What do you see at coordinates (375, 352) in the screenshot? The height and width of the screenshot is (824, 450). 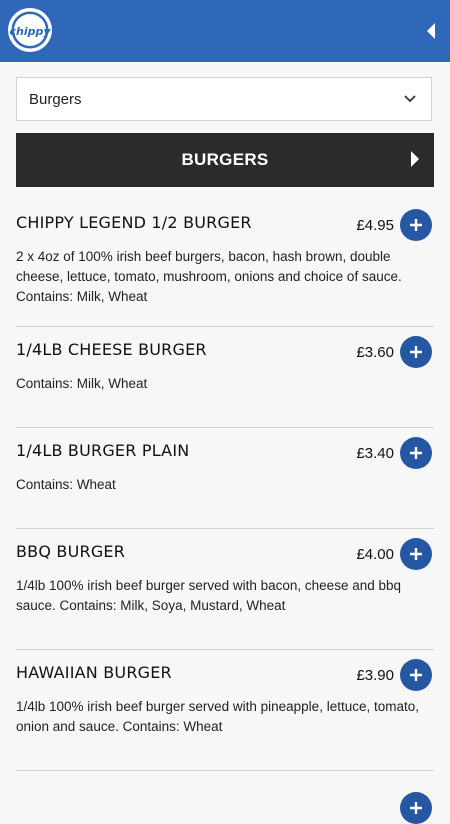 I see `item-price: £3.60` at bounding box center [375, 352].